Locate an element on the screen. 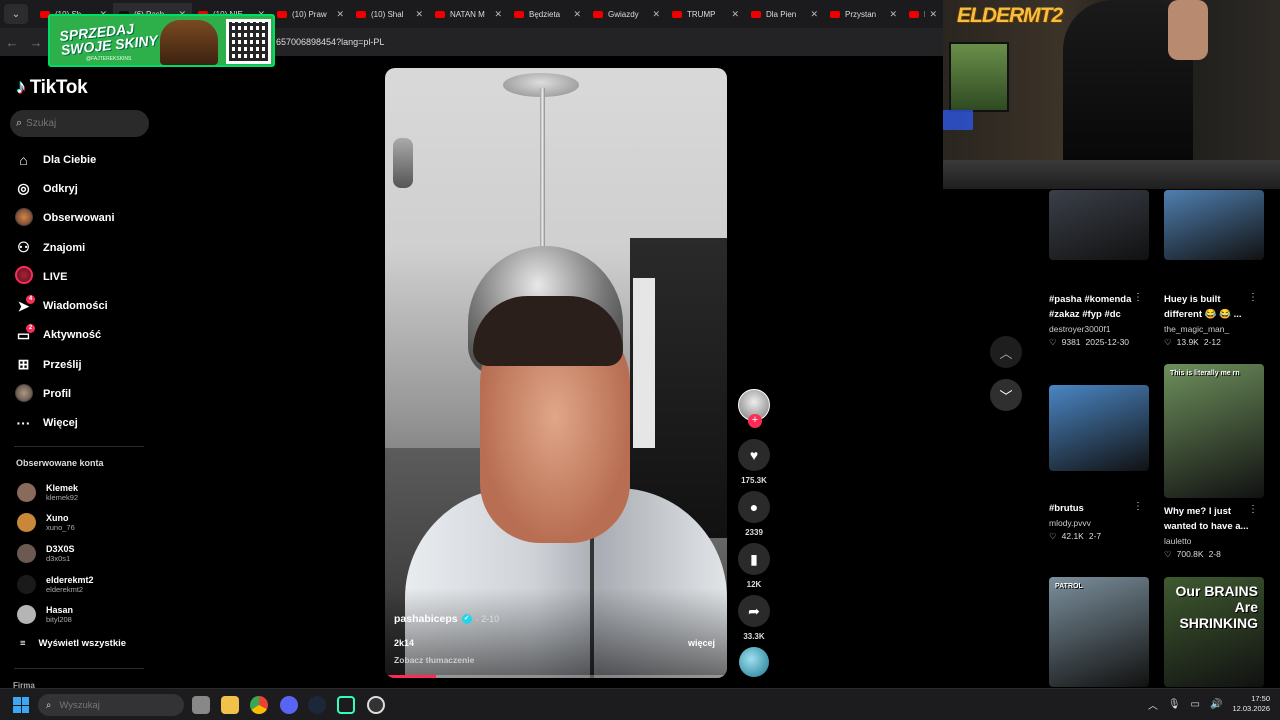 Image resolution: width=1280 pixels, height=720 pixels. music-disc-icon is located at coordinates (754, 662).